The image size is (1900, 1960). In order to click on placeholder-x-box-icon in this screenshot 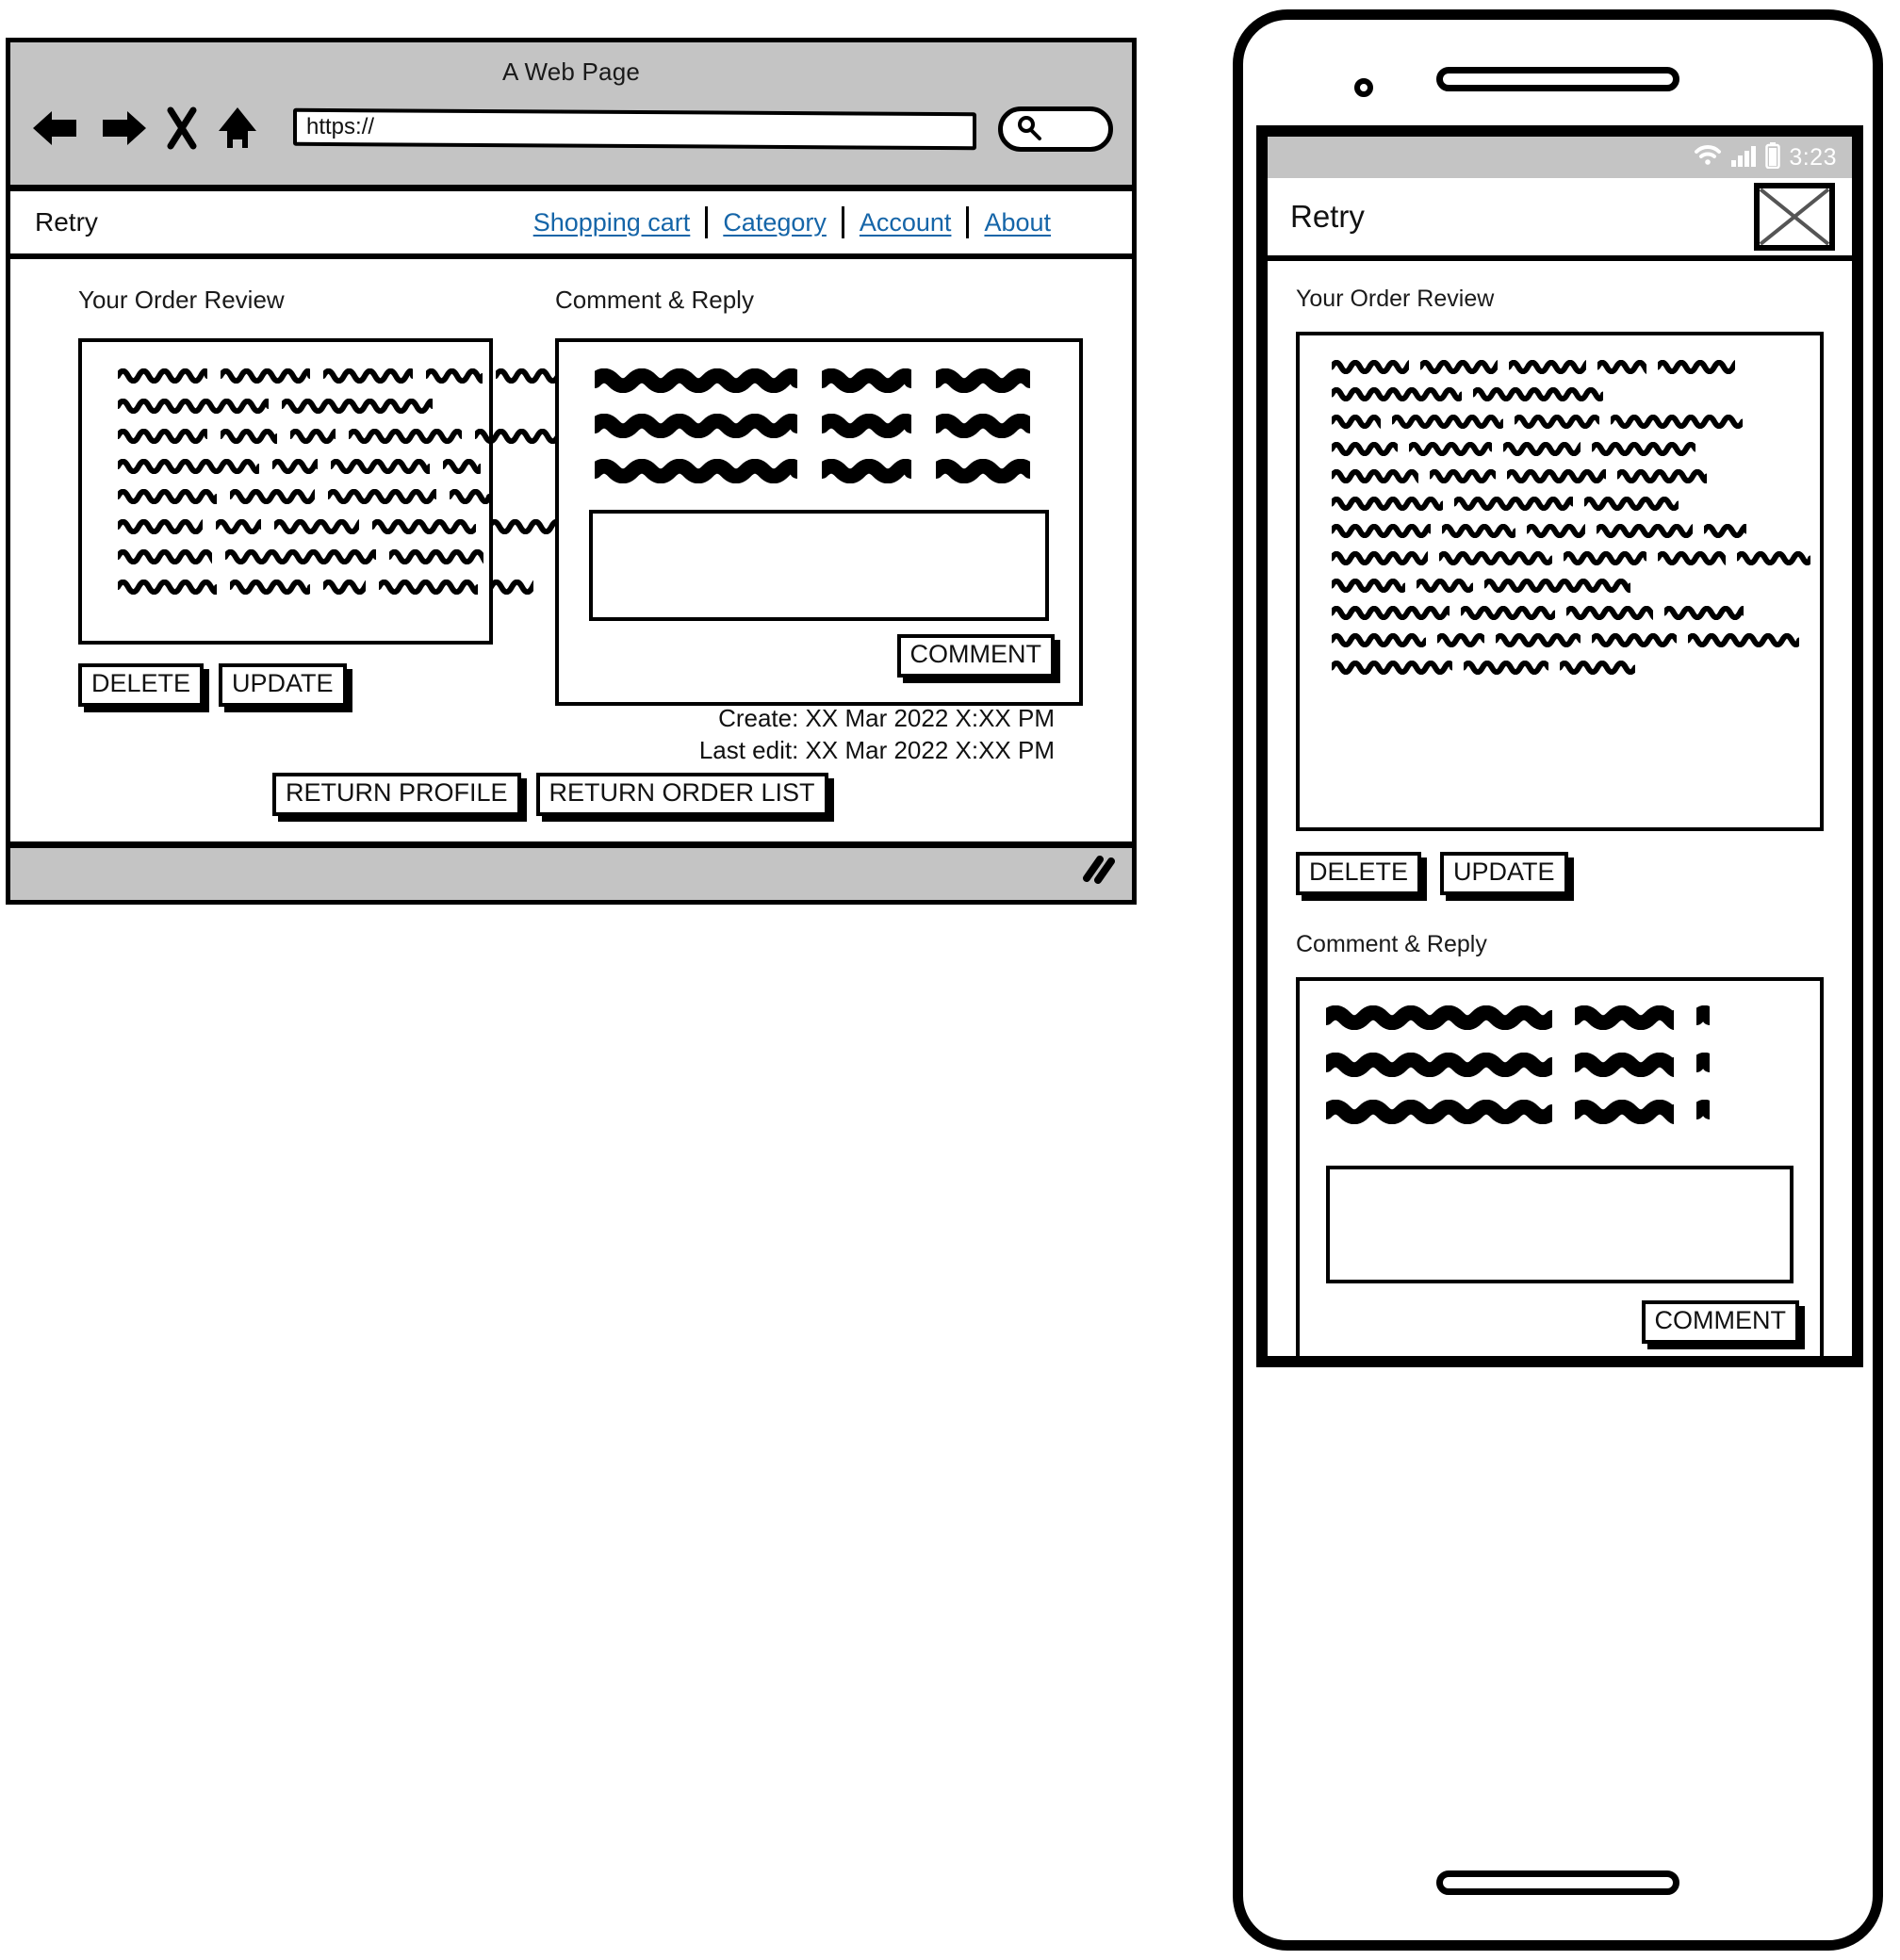, I will do `click(1795, 217)`.